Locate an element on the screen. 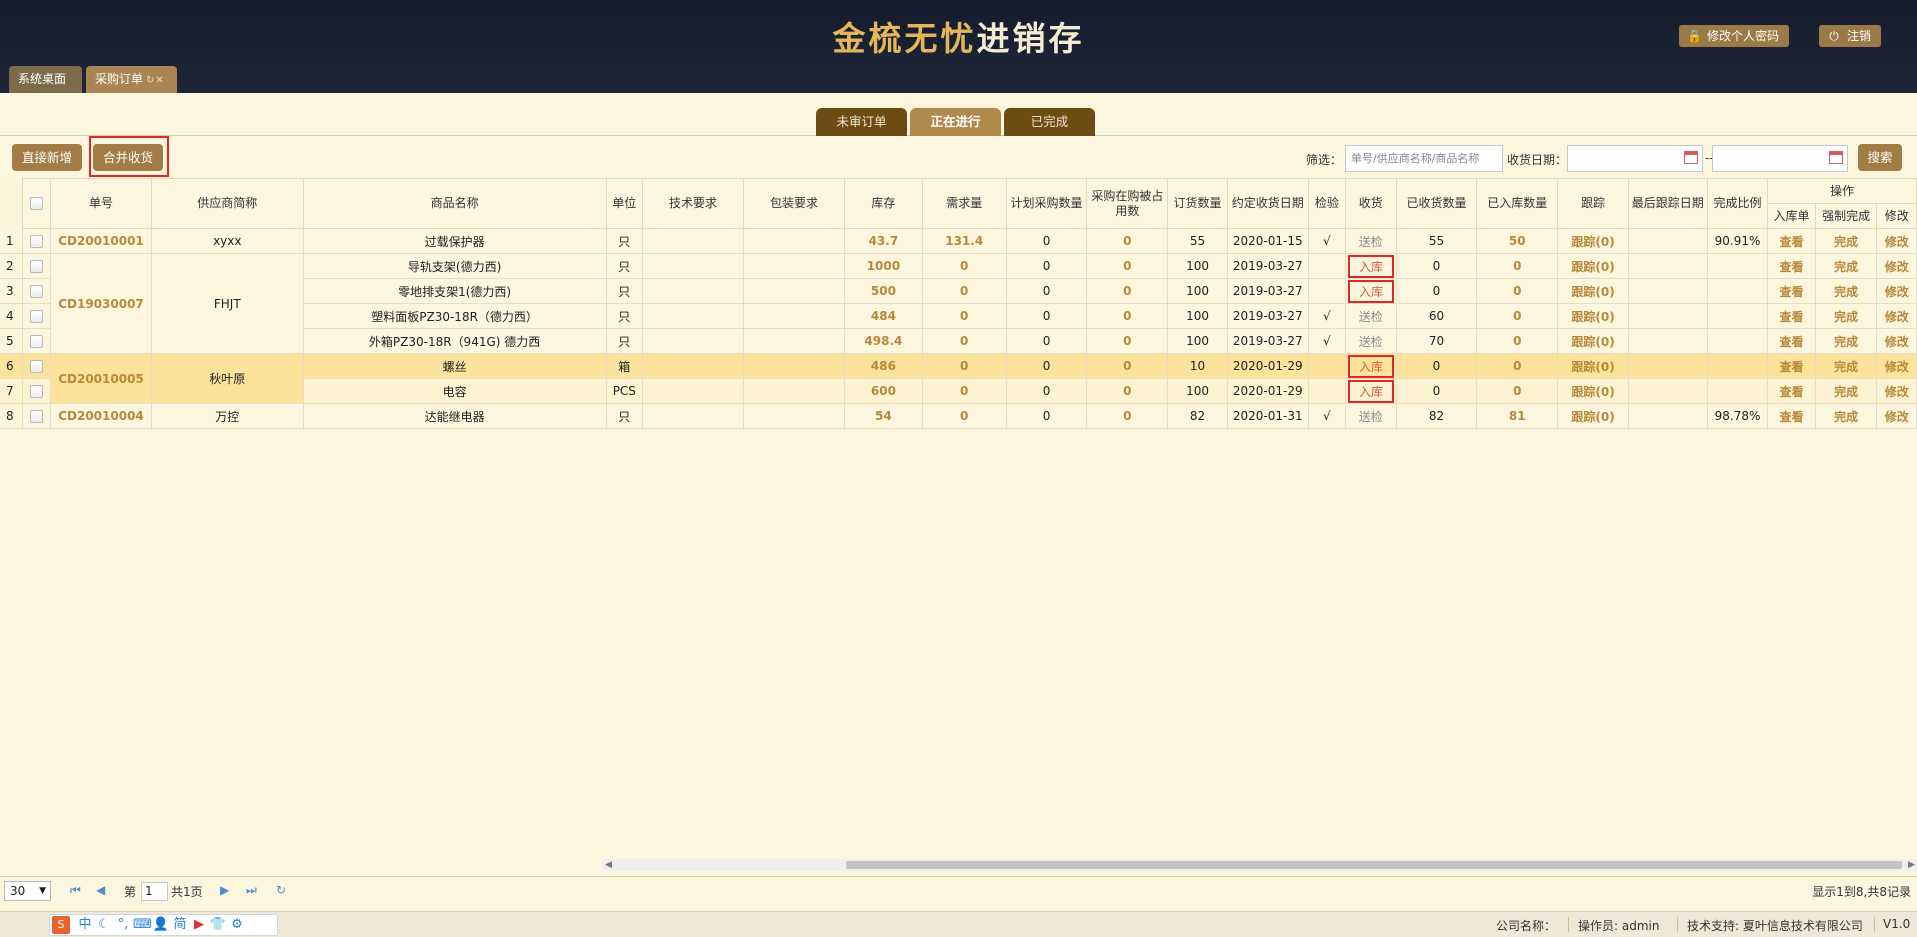 This screenshot has width=1917, height=937. horizontal-scrollbar: ◀ ▶ is located at coordinates (1260, 865).